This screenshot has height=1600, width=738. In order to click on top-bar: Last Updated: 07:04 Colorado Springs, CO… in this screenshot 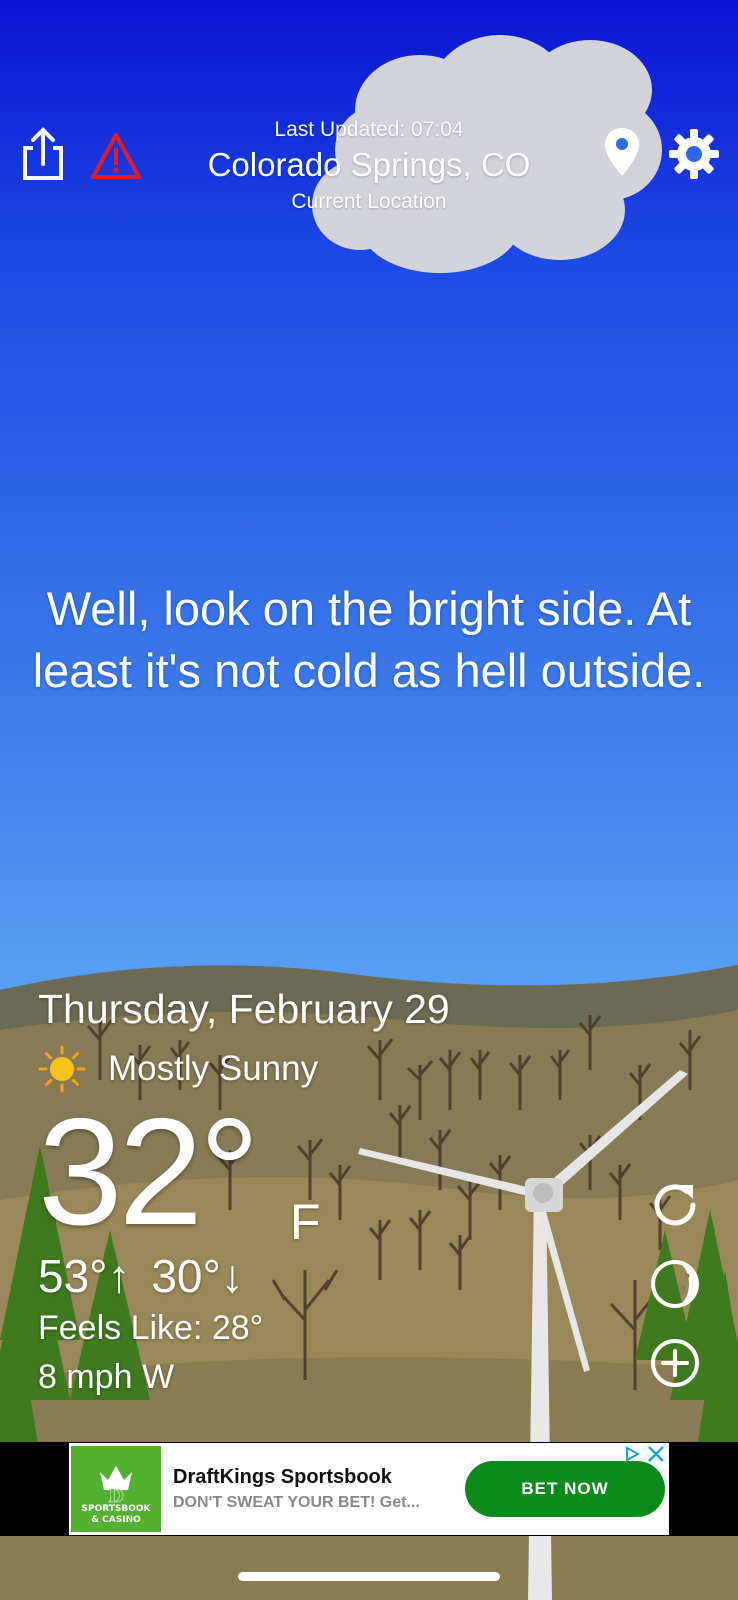, I will do `click(369, 173)`.